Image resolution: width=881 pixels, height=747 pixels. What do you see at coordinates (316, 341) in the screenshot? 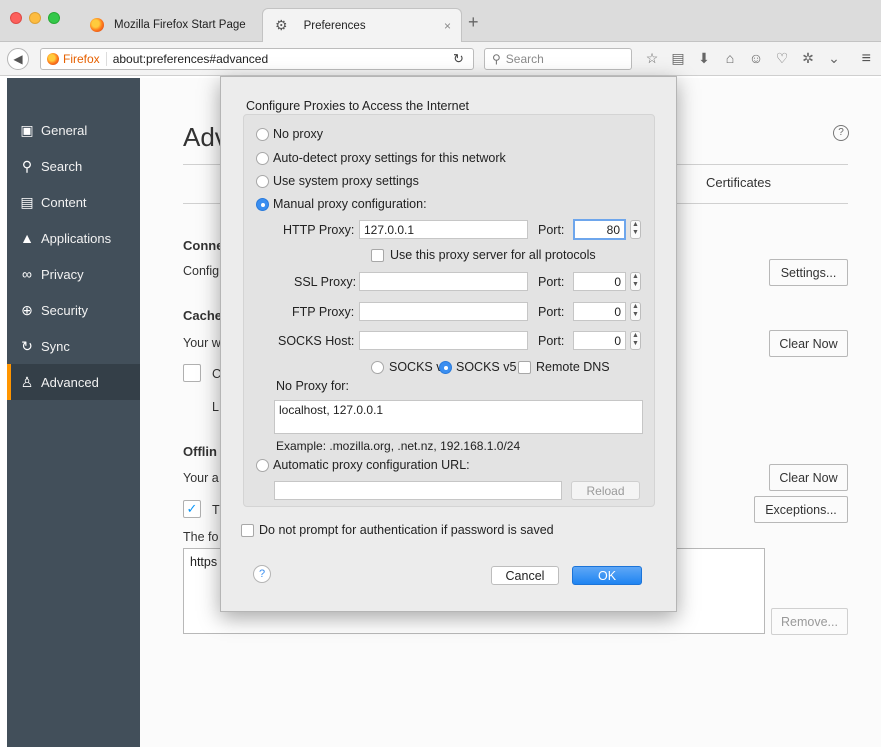
I see `socks-host-label: SOCKS Host:` at bounding box center [316, 341].